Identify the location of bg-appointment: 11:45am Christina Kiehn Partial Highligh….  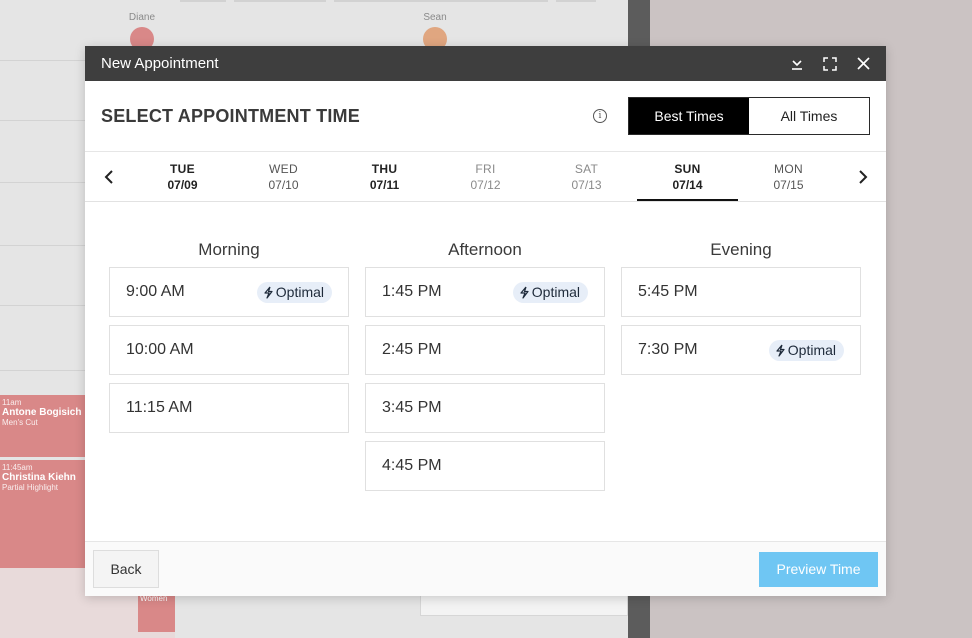
(42, 514).